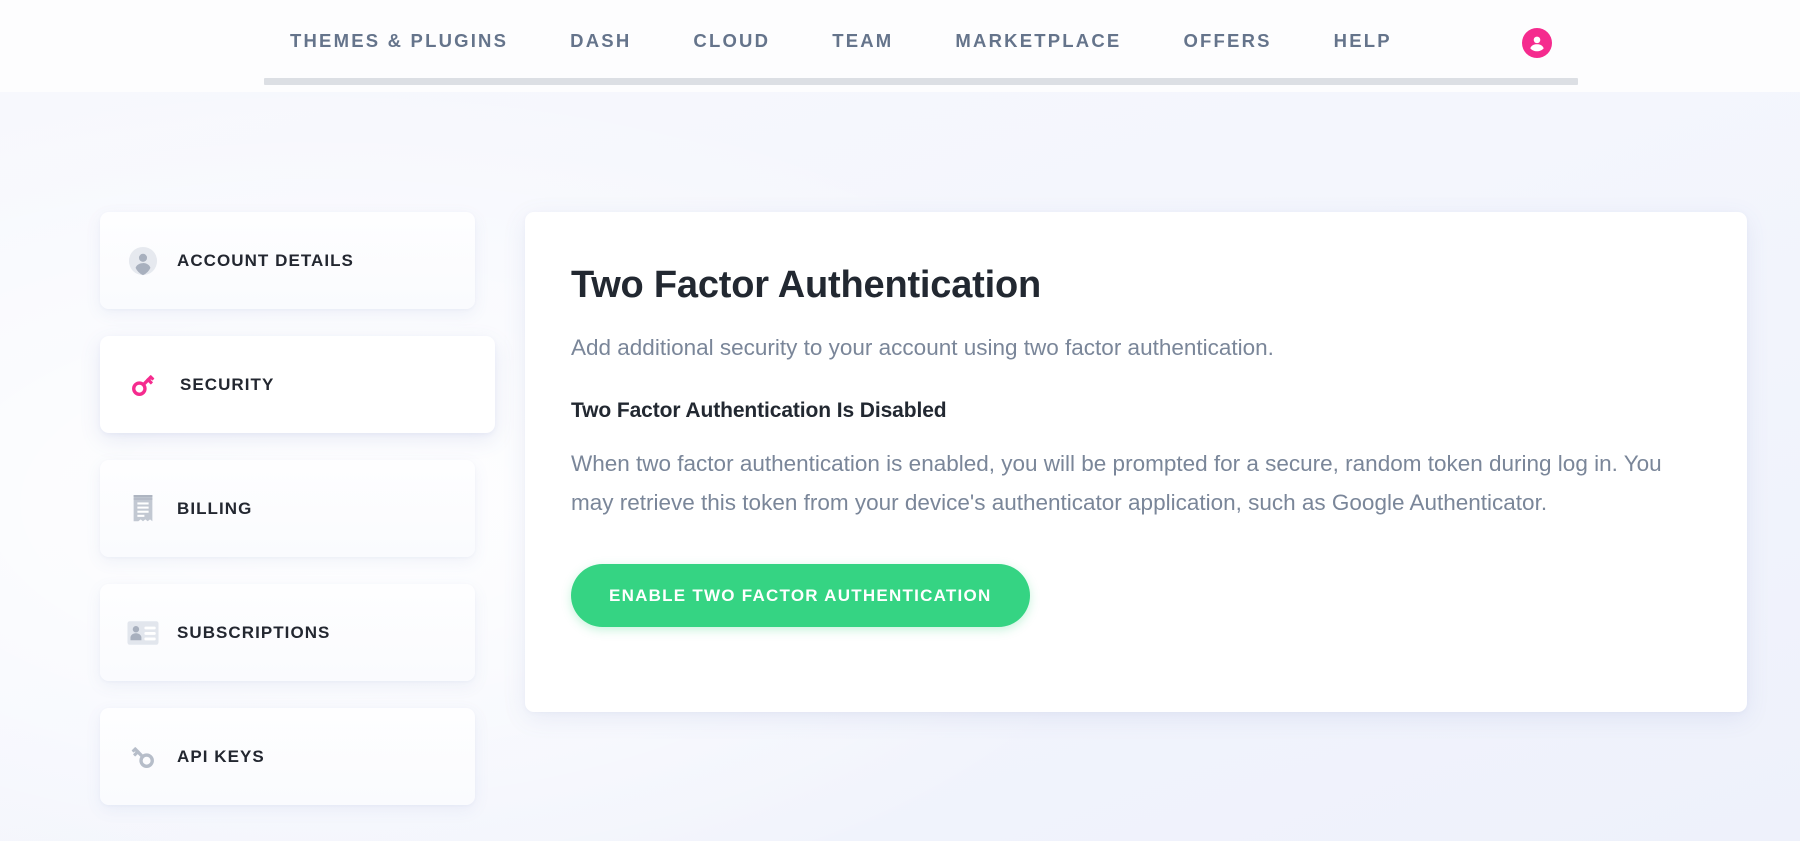 This screenshot has height=841, width=1800. I want to click on sidebar-item-label: API Keys, so click(221, 756).